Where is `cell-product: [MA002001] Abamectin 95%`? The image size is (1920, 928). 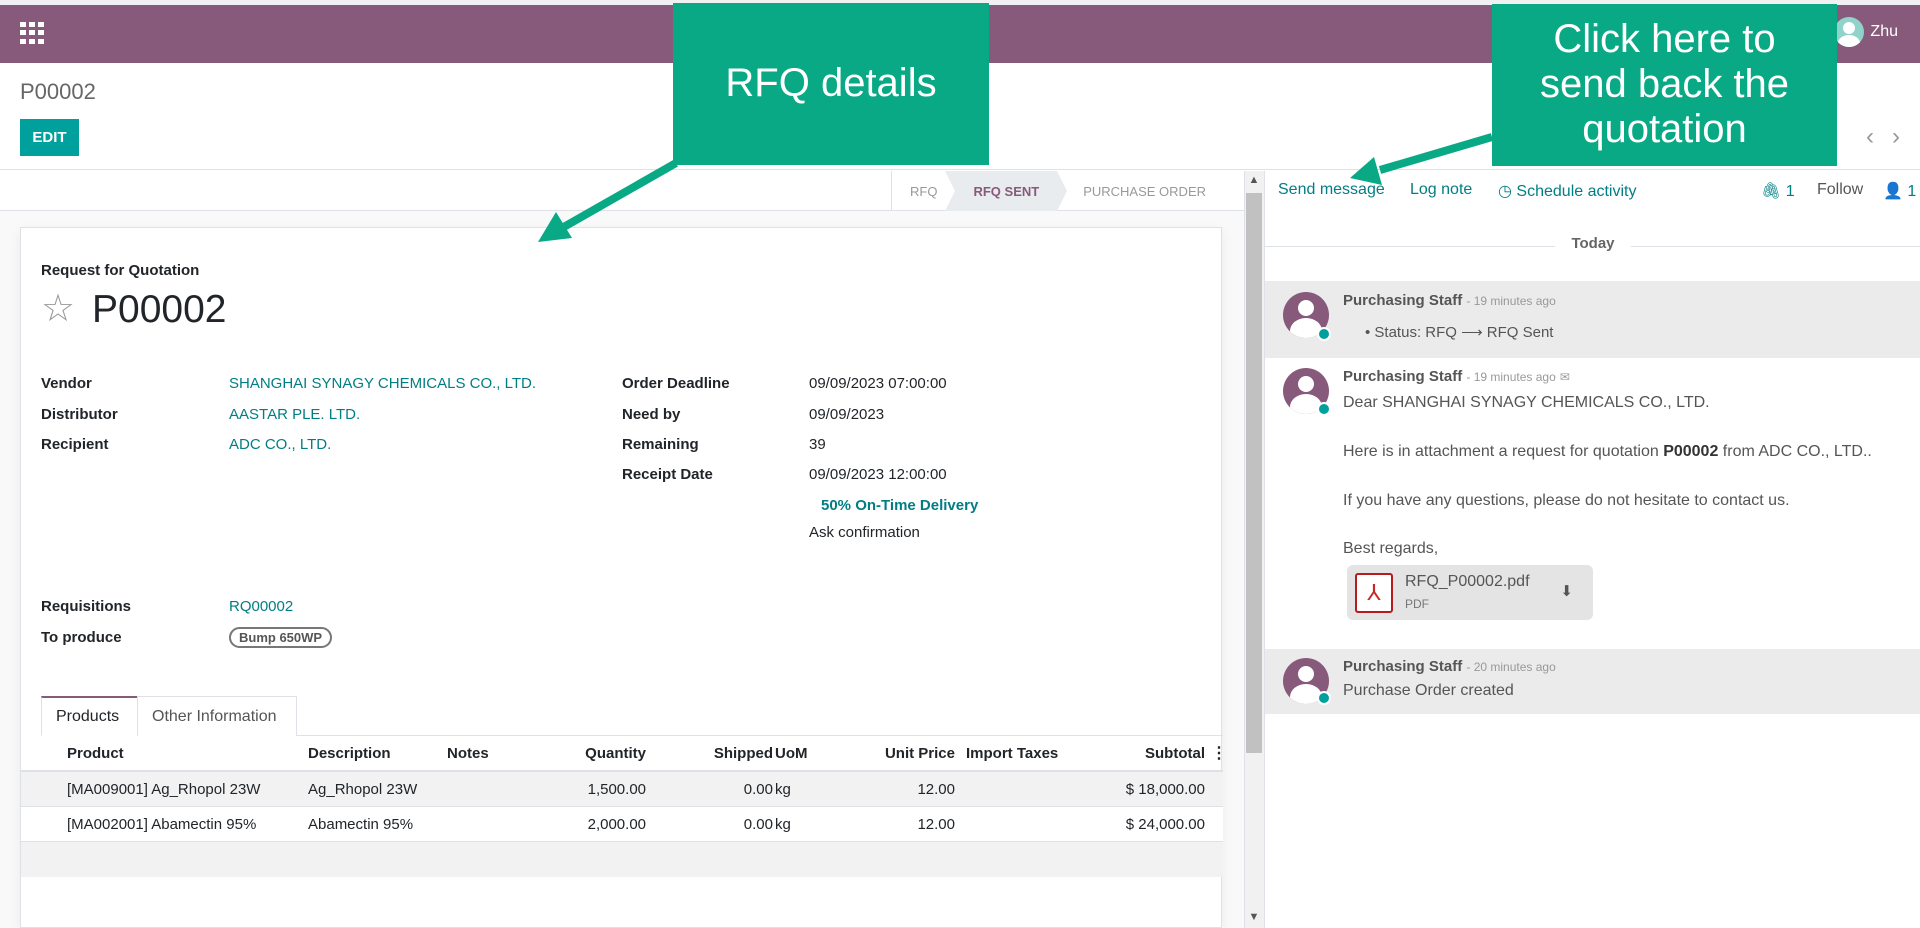 cell-product: [MA002001] Abamectin 95% is located at coordinates (162, 824).